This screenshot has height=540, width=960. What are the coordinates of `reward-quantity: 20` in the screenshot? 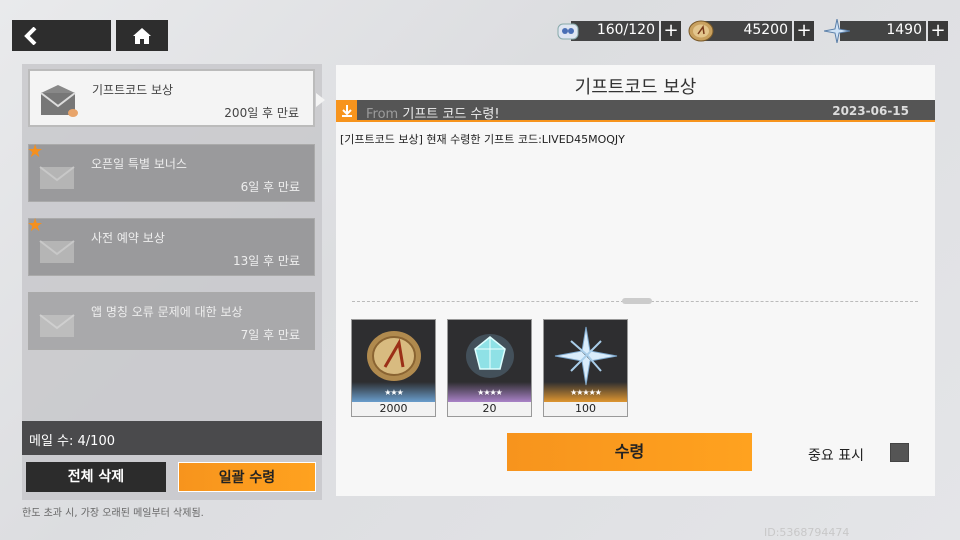 It's located at (489, 409).